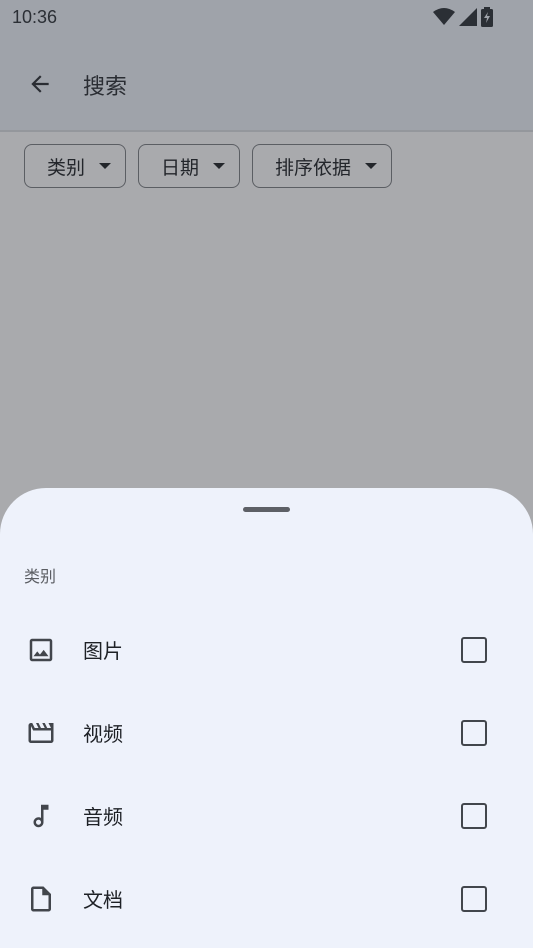 The image size is (533, 948). Describe the element at coordinates (41, 733) in the screenshot. I see `movie-icon` at that location.